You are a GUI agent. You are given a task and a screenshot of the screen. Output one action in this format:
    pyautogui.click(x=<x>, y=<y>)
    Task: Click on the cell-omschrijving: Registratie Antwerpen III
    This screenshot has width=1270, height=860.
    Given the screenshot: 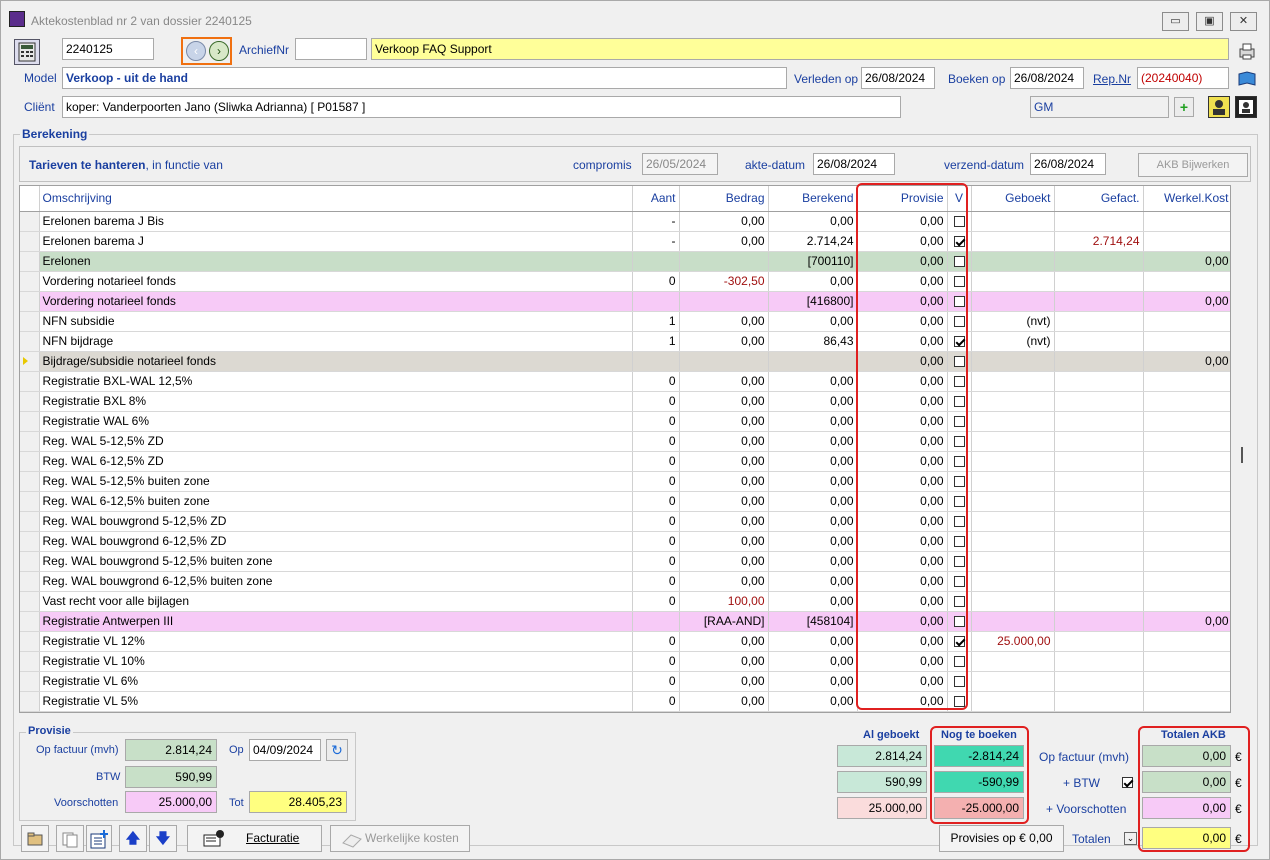 What is the action you would take?
    pyautogui.click(x=336, y=621)
    